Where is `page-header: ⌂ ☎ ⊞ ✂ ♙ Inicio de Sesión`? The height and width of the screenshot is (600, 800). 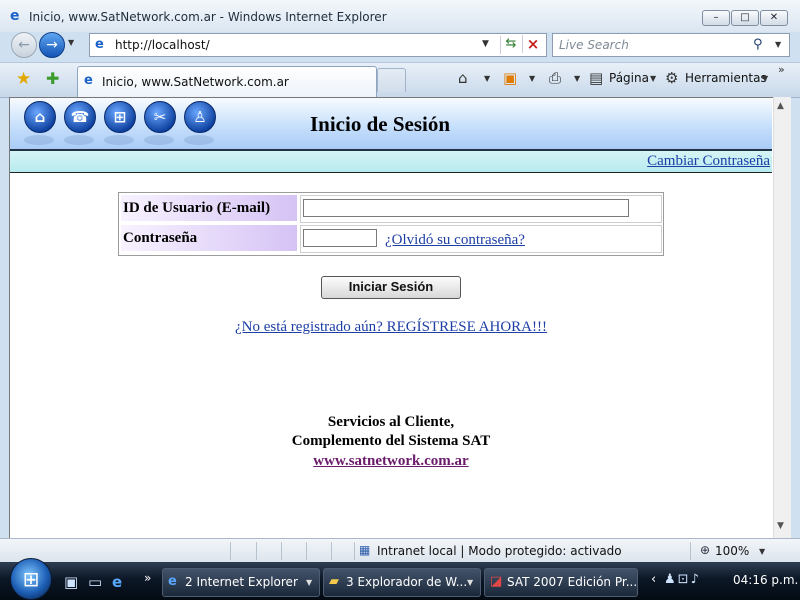
page-header: ⌂ ☎ ⊞ ✂ ♙ Inicio de Sesión is located at coordinates (391, 124).